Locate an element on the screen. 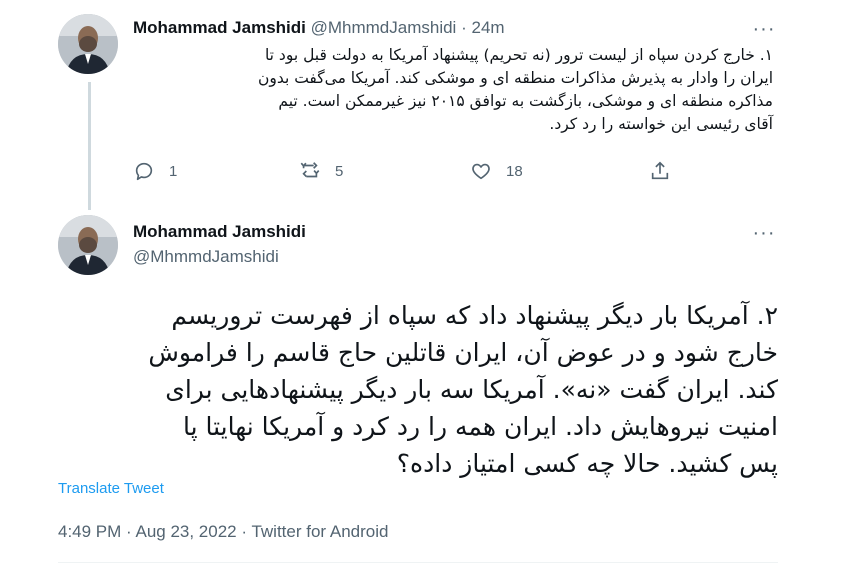 Image resolution: width=855 pixels, height=565 pixels. reply-icon is located at coordinates (144, 171).